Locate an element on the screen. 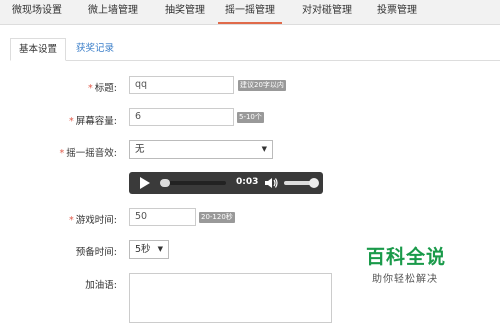 Image resolution: width=500 pixels, height=323 pixels. prep-time-label: 预备时间: is located at coordinates (96, 251).